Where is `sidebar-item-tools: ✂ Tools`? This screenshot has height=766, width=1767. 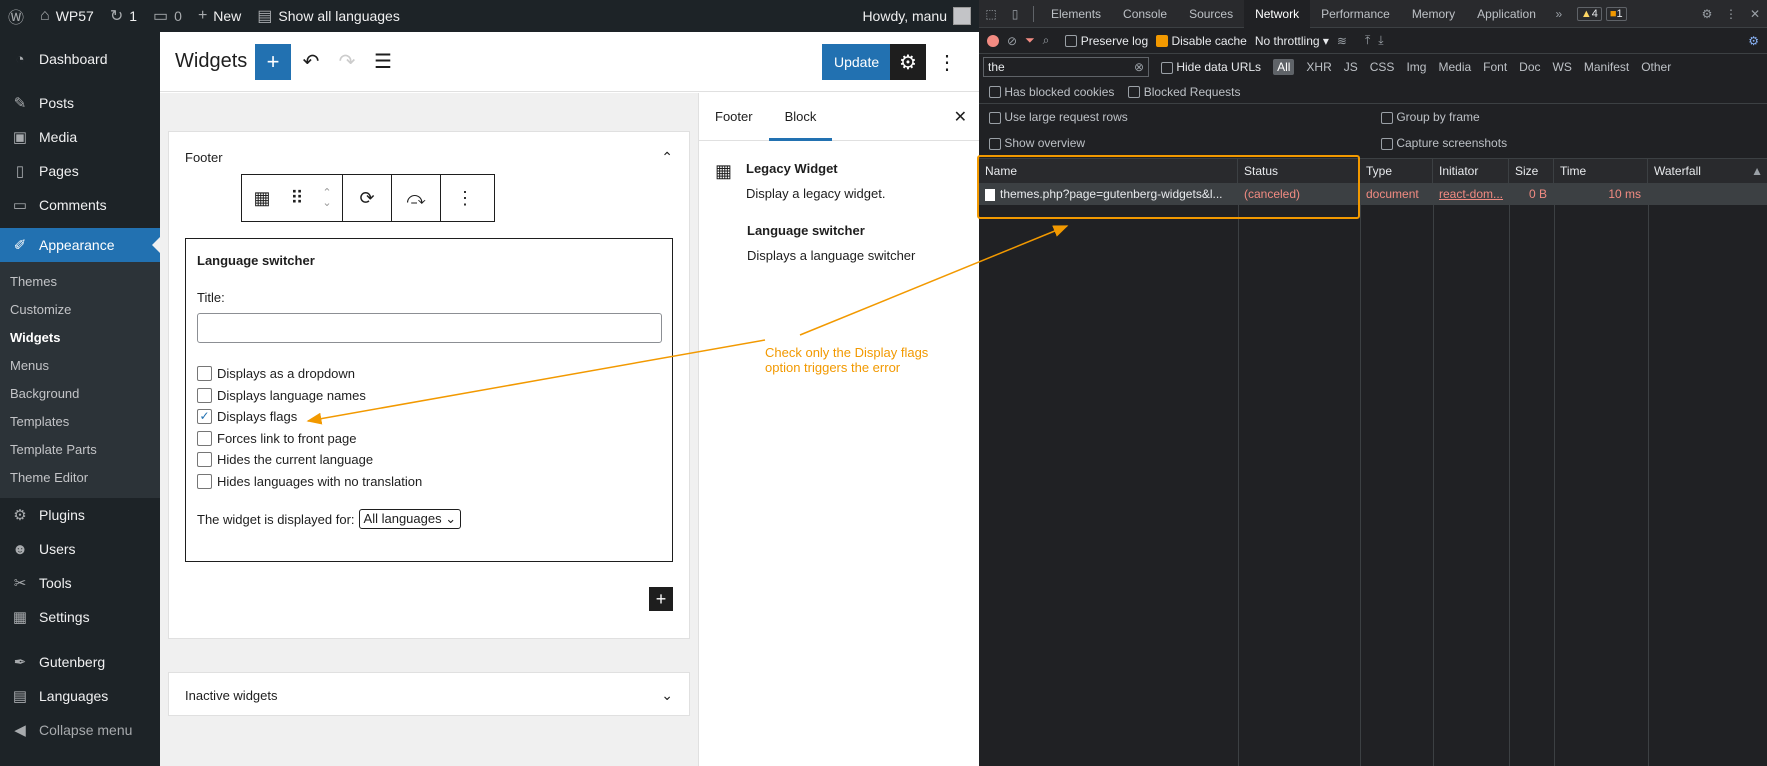
sidebar-item-tools: ✂ Tools is located at coordinates (80, 583).